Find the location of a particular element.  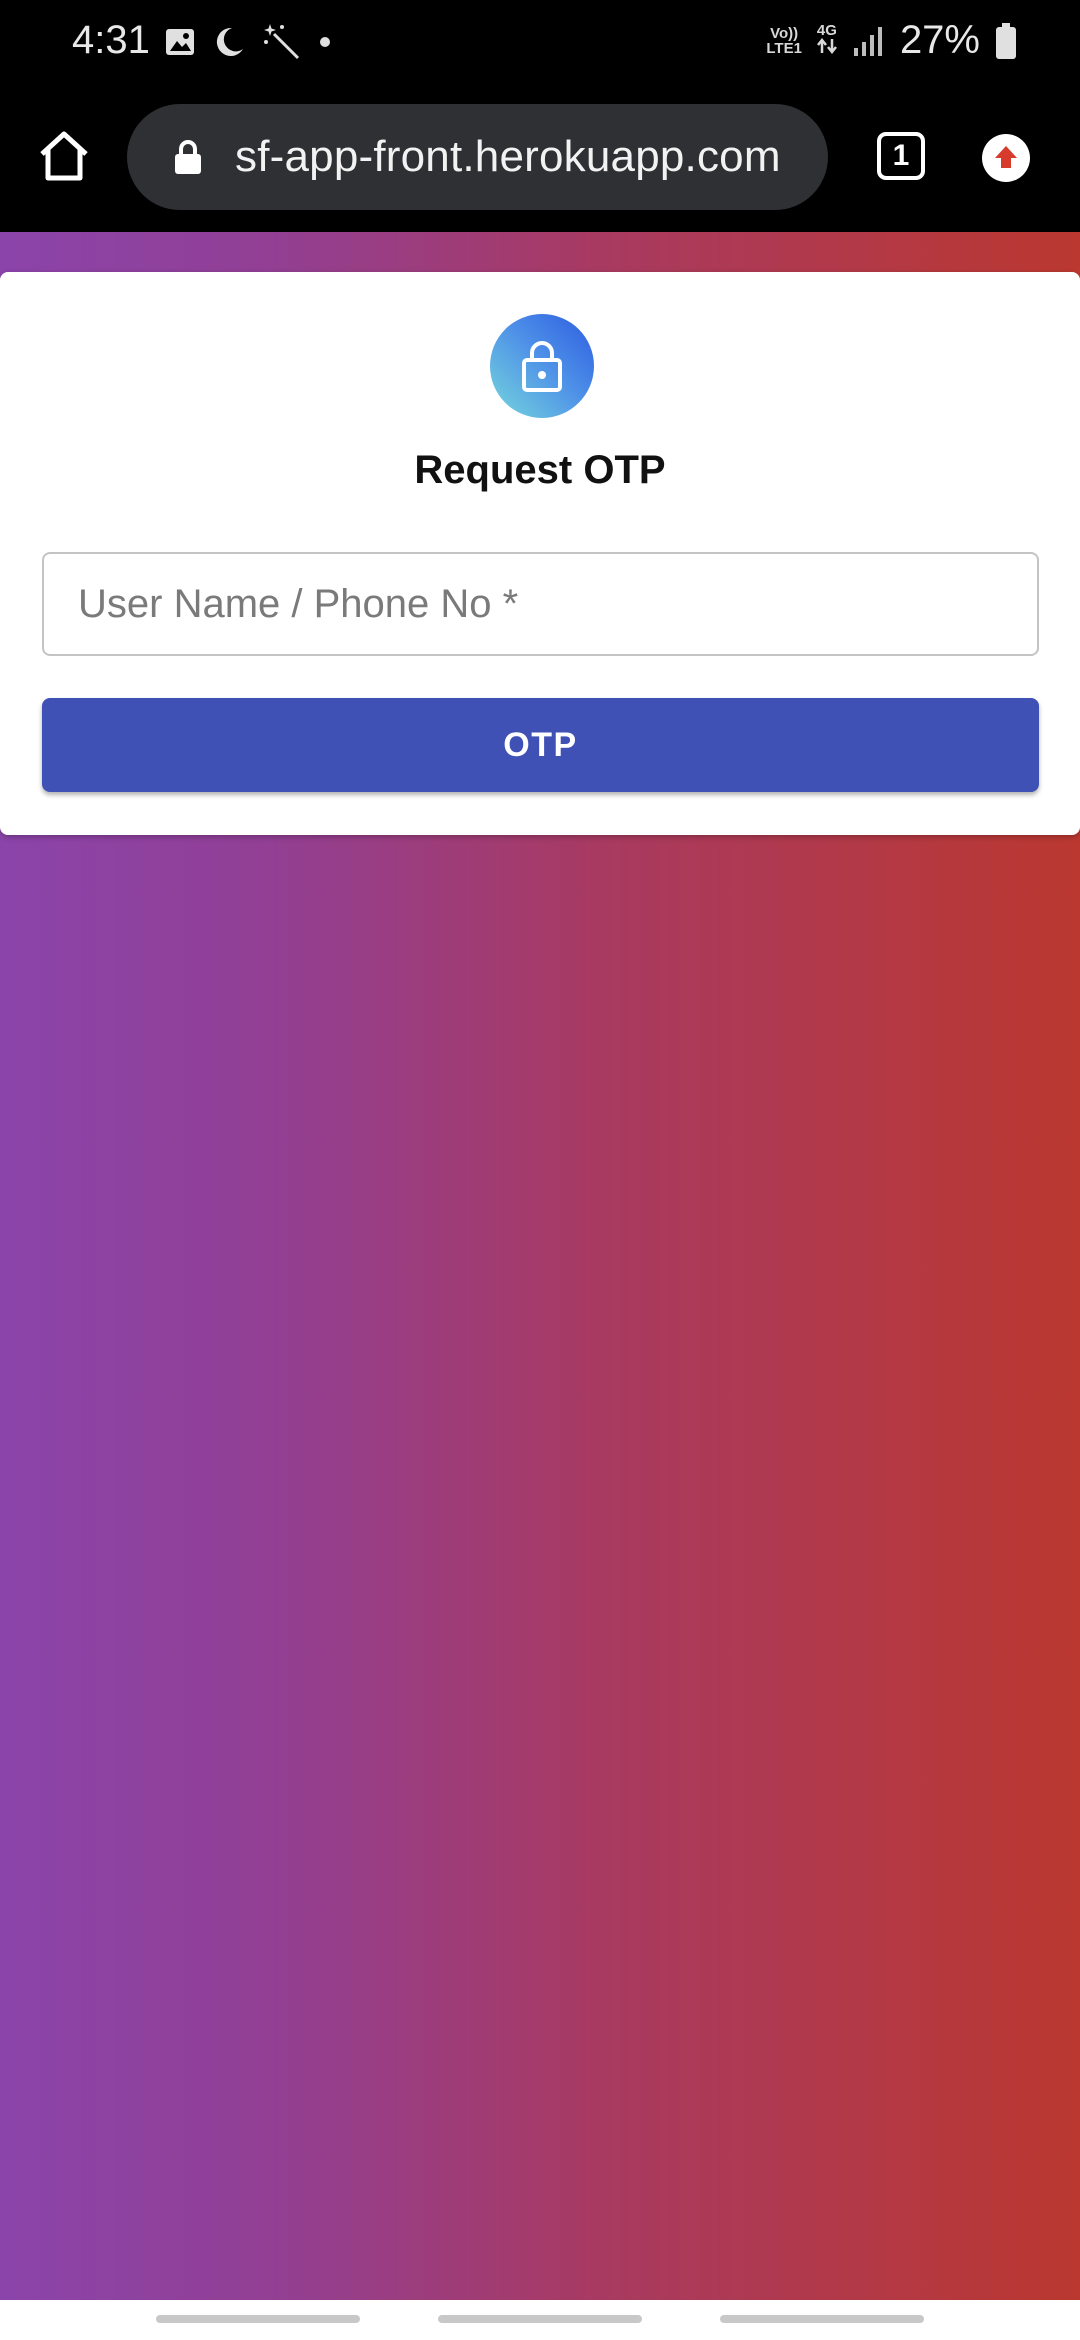

update-chrome-button is located at coordinates (1006, 158).